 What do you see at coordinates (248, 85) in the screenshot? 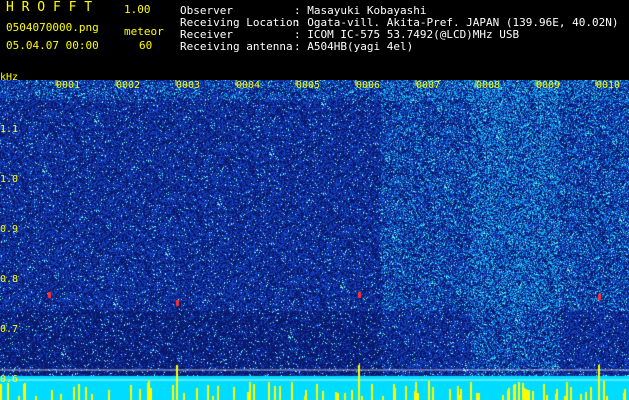
I see `x-tick-label: 0004` at bounding box center [248, 85].